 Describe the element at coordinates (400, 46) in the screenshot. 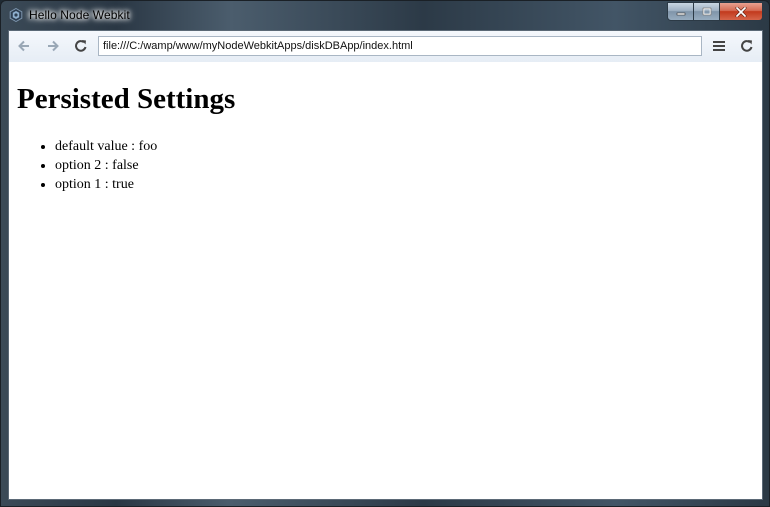

I see `address-bar` at that location.